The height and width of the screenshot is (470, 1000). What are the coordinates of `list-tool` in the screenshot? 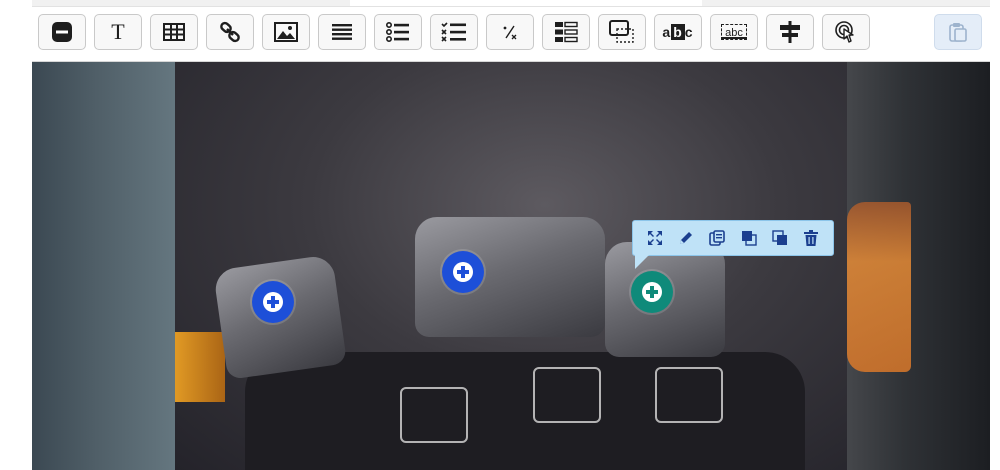 It's located at (342, 32).